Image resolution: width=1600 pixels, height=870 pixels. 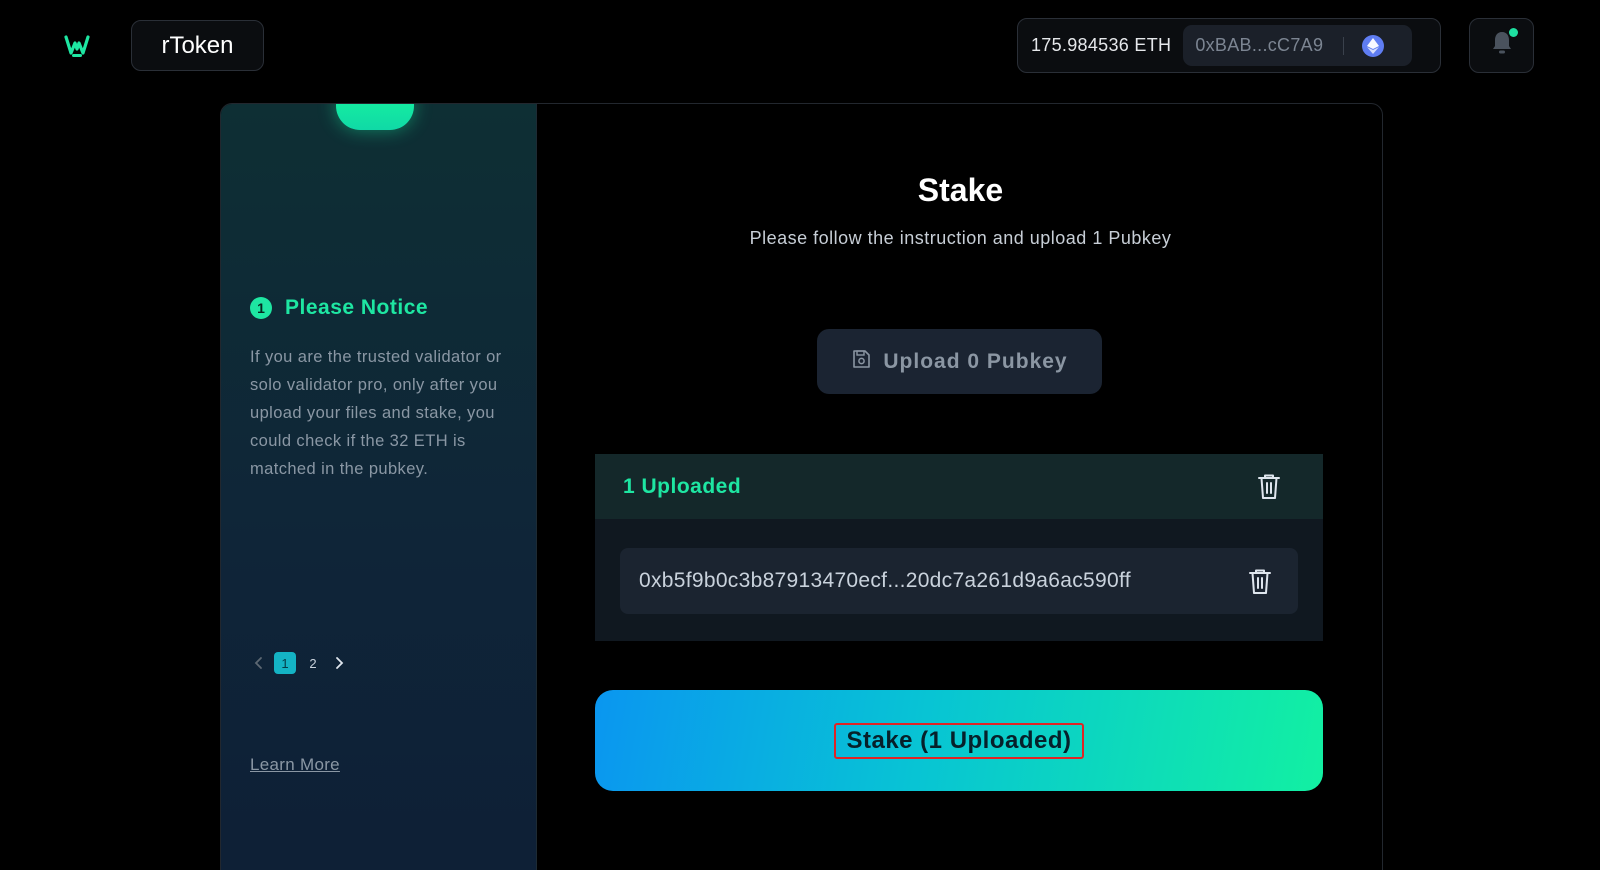 What do you see at coordinates (975, 361) in the screenshot?
I see `upload-button-label: Upload 0 Pubkey` at bounding box center [975, 361].